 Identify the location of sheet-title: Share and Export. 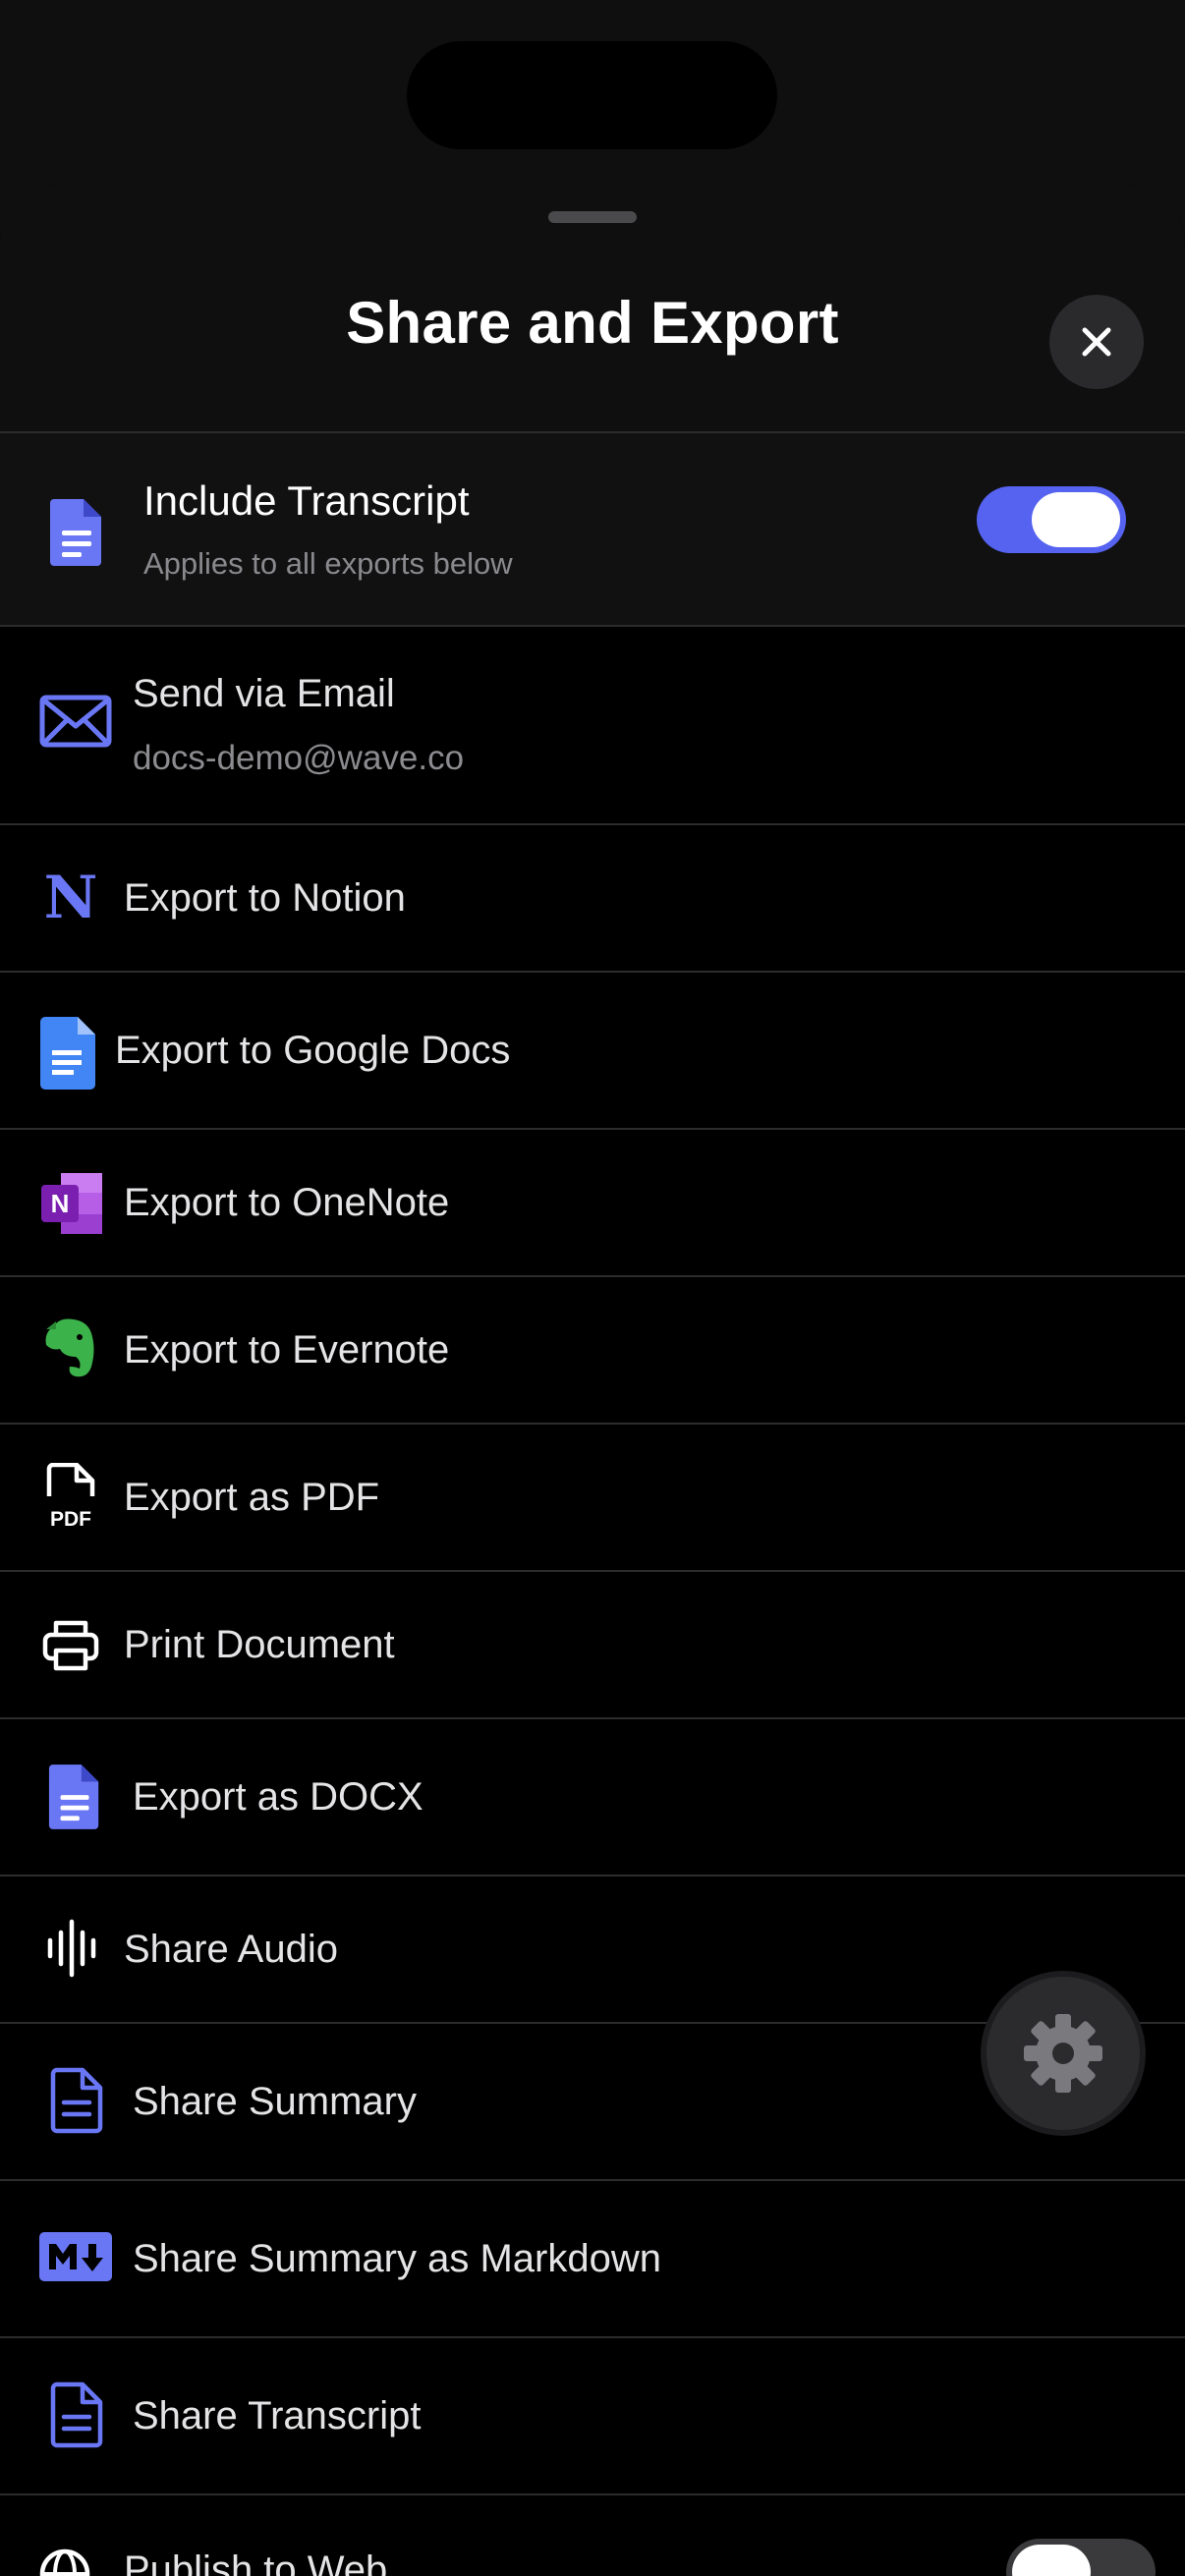
(592, 323).